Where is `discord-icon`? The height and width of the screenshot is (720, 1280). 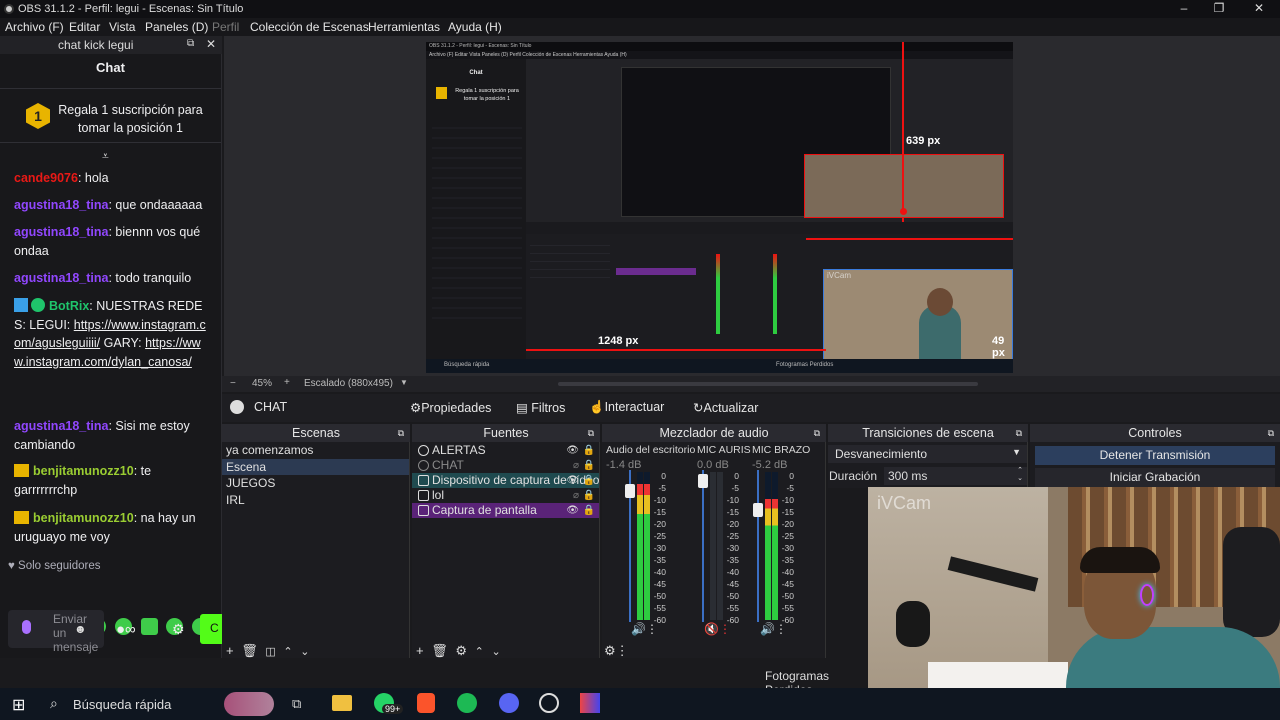
discord-icon is located at coordinates (509, 703).